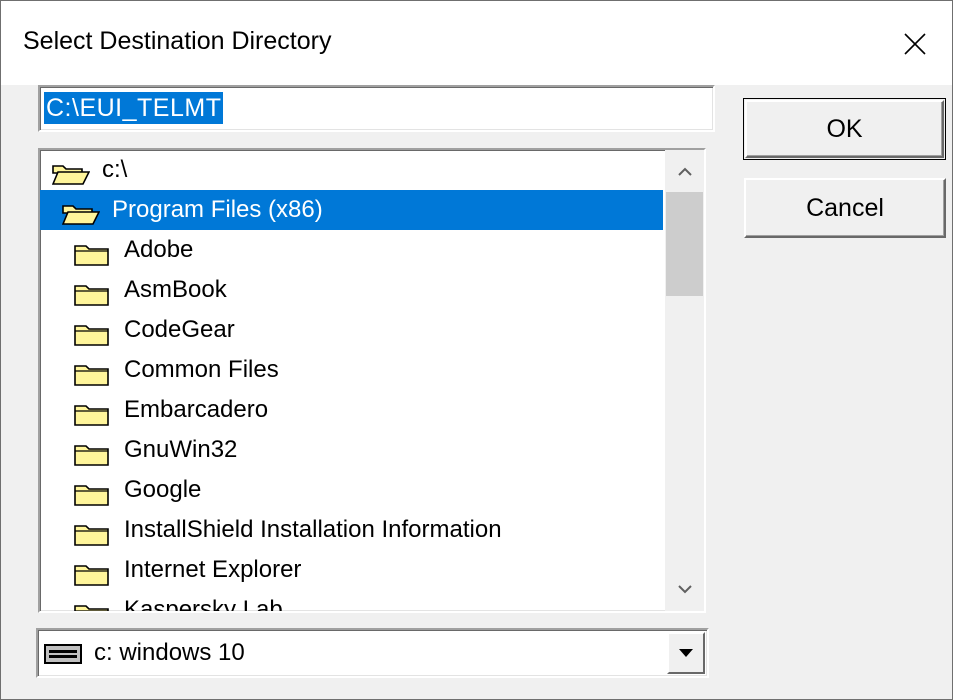  Describe the element at coordinates (213, 569) in the screenshot. I see `tree-item-label: Internet Explorer` at that location.